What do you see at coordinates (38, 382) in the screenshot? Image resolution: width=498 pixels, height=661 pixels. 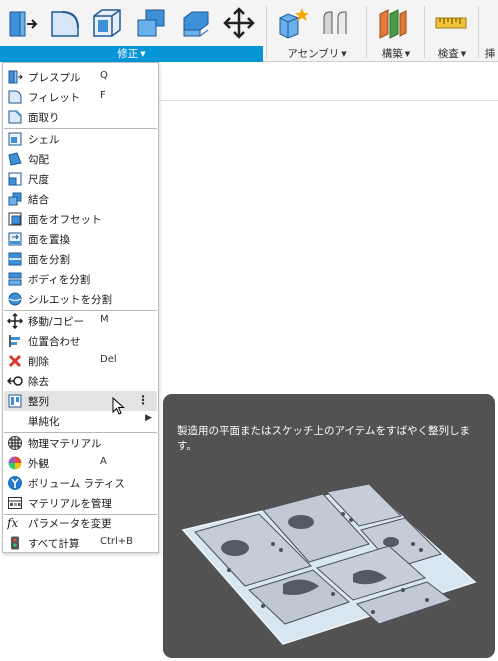 I see `menu-item-label: 除去` at bounding box center [38, 382].